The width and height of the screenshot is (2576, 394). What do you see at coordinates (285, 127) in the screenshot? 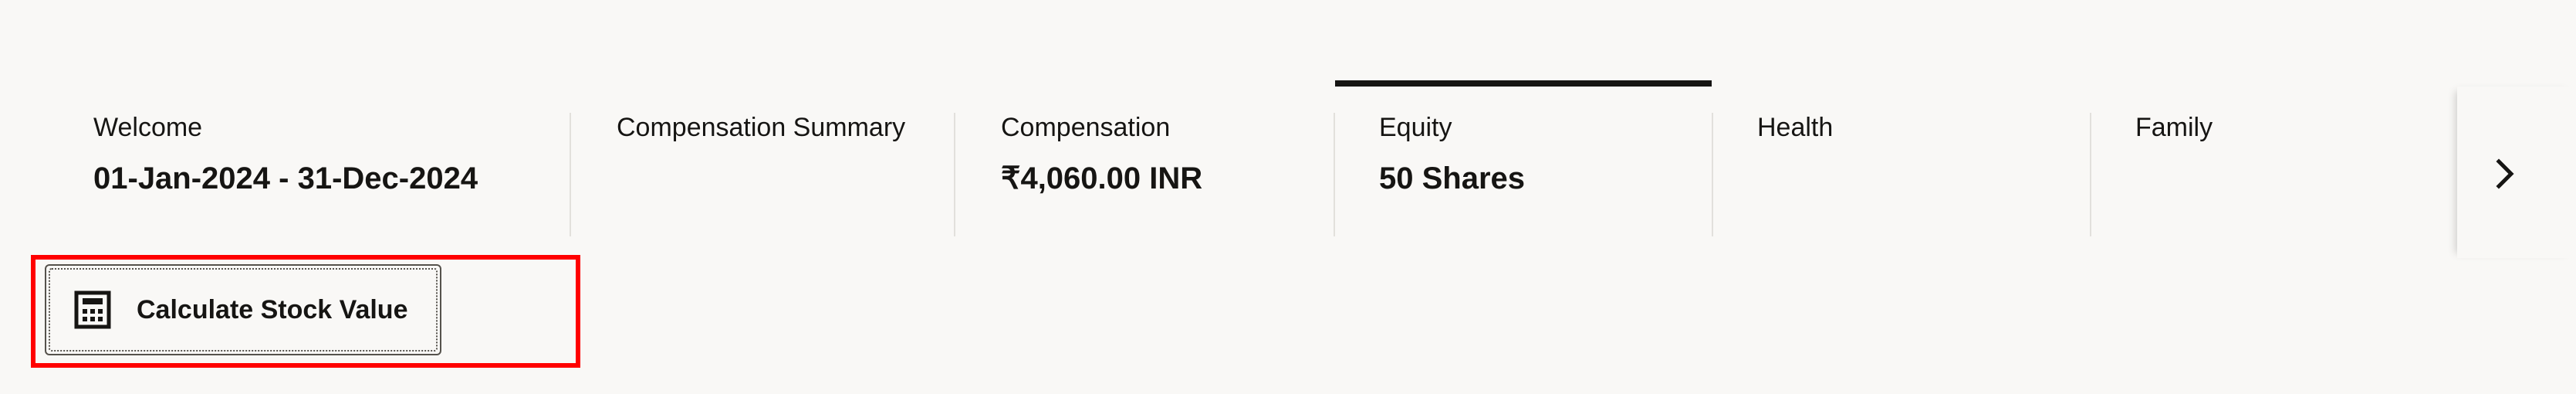
I see `tab-welcome: Welcome 01-Jan-2024 - 31-Dec-2024` at bounding box center [285, 127].